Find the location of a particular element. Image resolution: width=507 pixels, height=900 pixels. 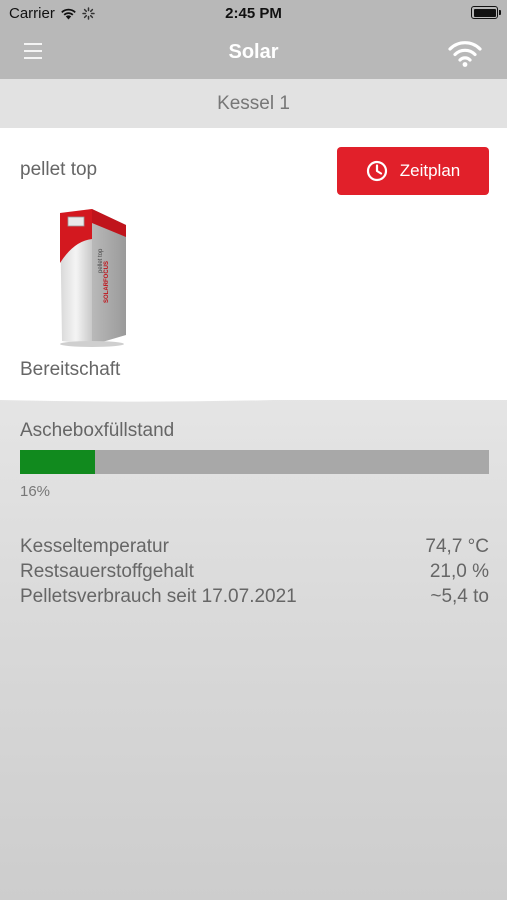

svg-text: SOLARFOCUS is located at coordinates (107, 282).